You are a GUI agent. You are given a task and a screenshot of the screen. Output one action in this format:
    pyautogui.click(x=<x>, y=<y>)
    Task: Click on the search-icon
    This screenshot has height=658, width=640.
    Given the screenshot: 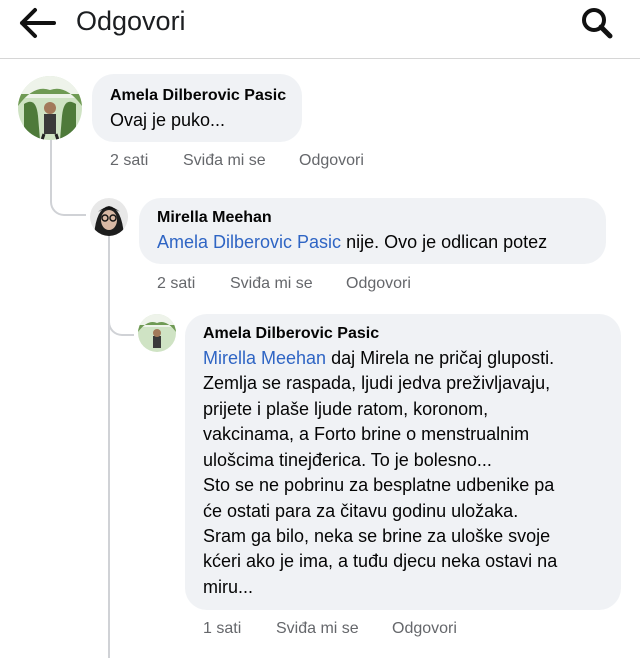 What is the action you would take?
    pyautogui.click(x=597, y=23)
    